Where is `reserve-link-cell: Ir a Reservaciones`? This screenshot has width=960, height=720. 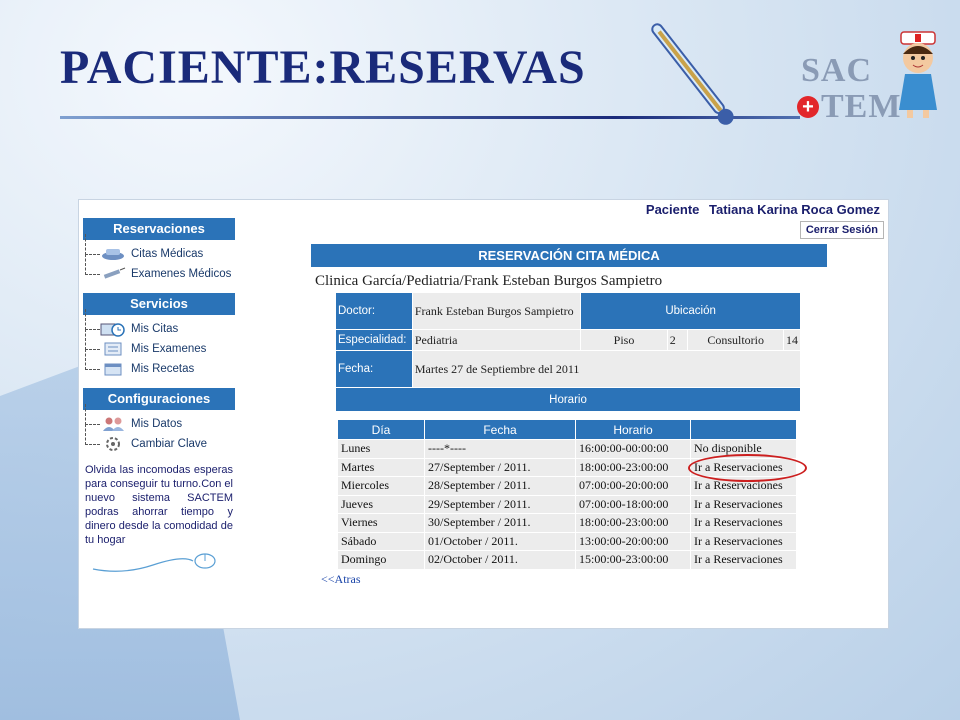 reserve-link-cell: Ir a Reservaciones is located at coordinates (747, 467).